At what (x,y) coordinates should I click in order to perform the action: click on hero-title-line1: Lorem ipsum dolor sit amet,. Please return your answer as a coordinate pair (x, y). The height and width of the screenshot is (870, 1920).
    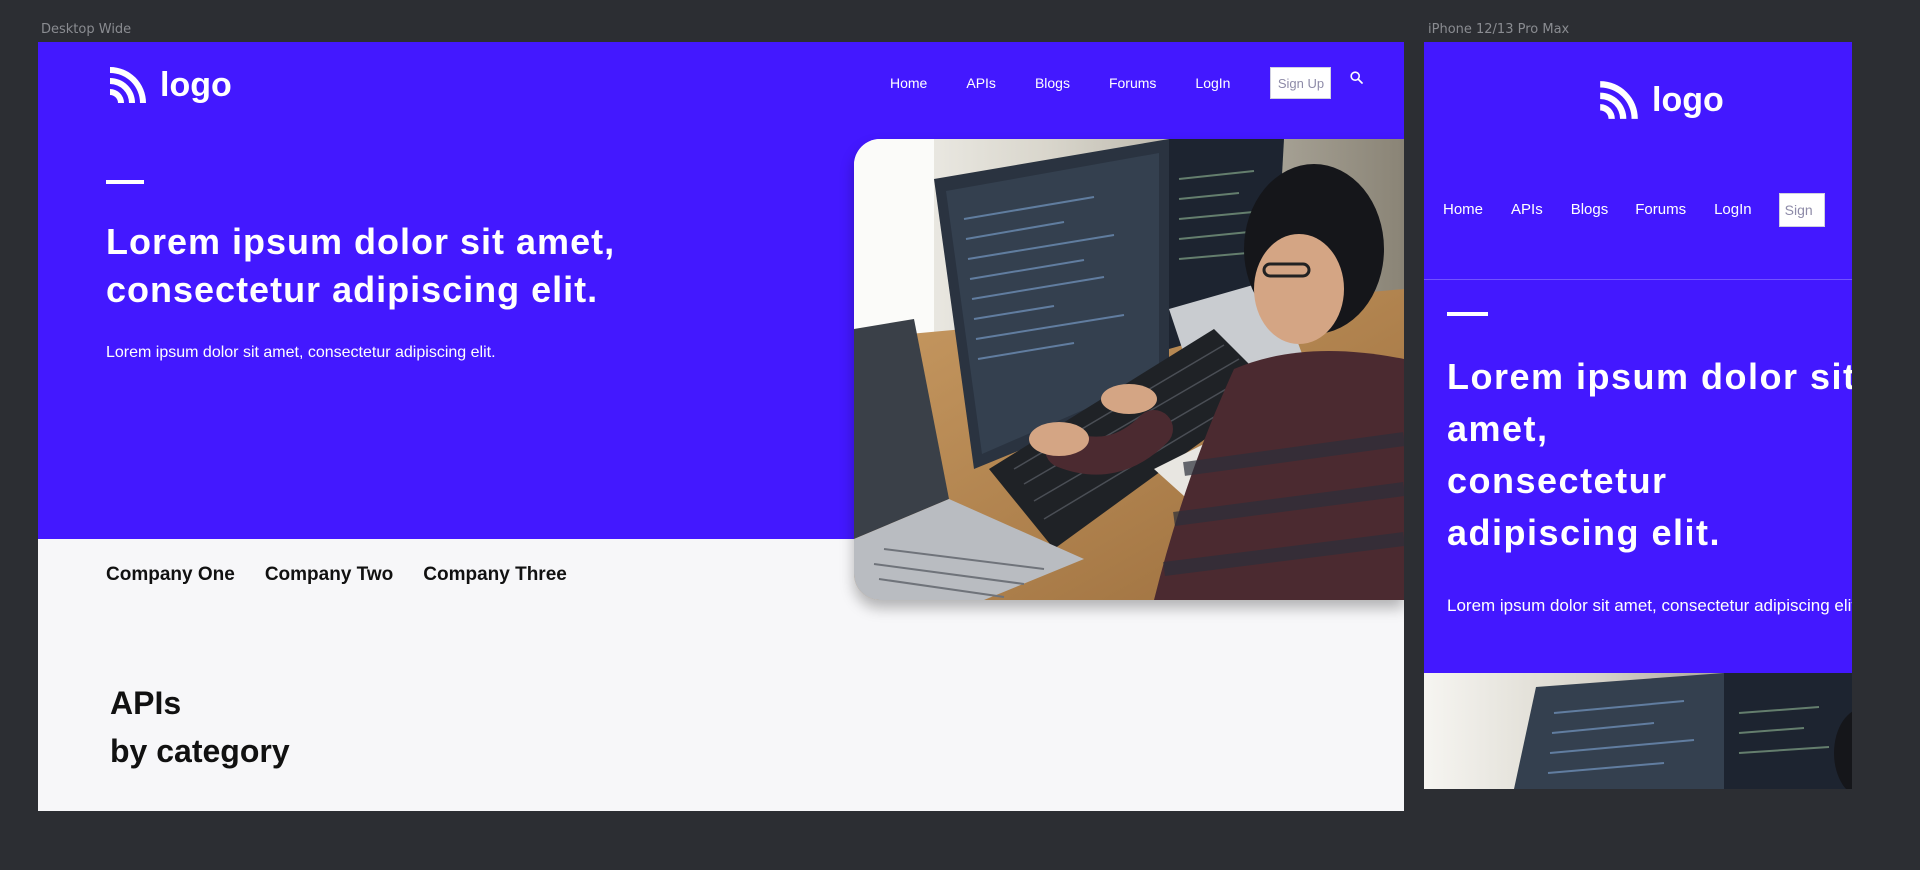
    Looking at the image, I should click on (361, 241).